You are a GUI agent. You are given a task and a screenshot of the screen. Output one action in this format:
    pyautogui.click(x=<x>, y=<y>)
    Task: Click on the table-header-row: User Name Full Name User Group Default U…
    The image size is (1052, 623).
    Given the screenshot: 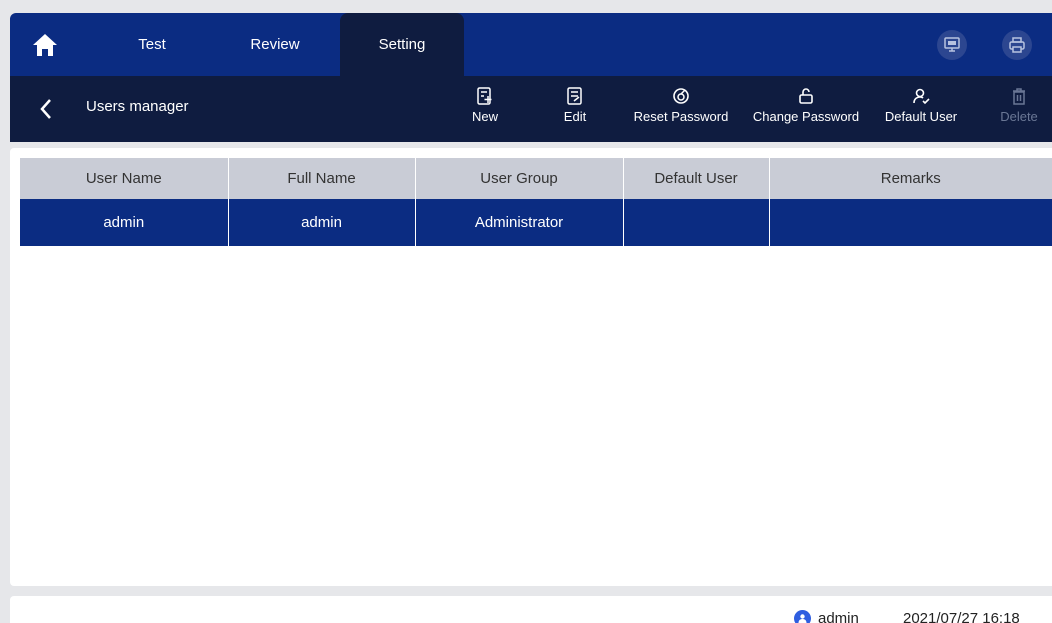 What is the action you would take?
    pyautogui.click(x=536, y=178)
    